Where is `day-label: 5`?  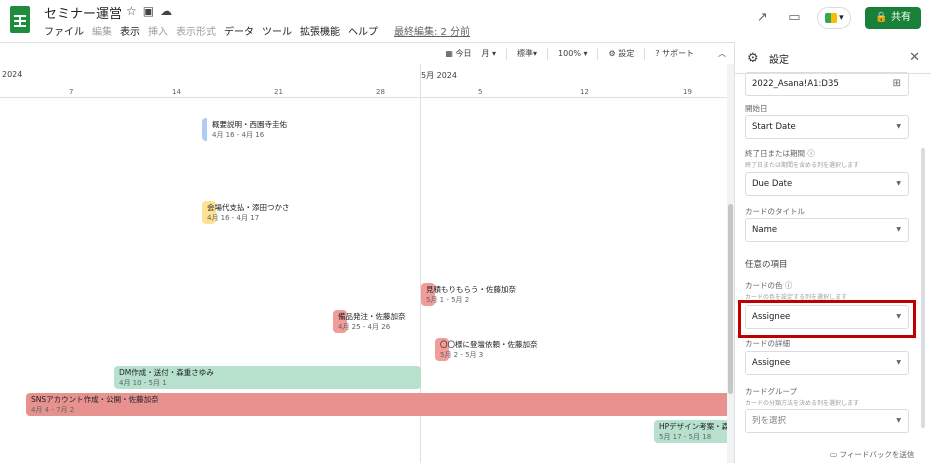
day-label: 5 is located at coordinates (480, 92).